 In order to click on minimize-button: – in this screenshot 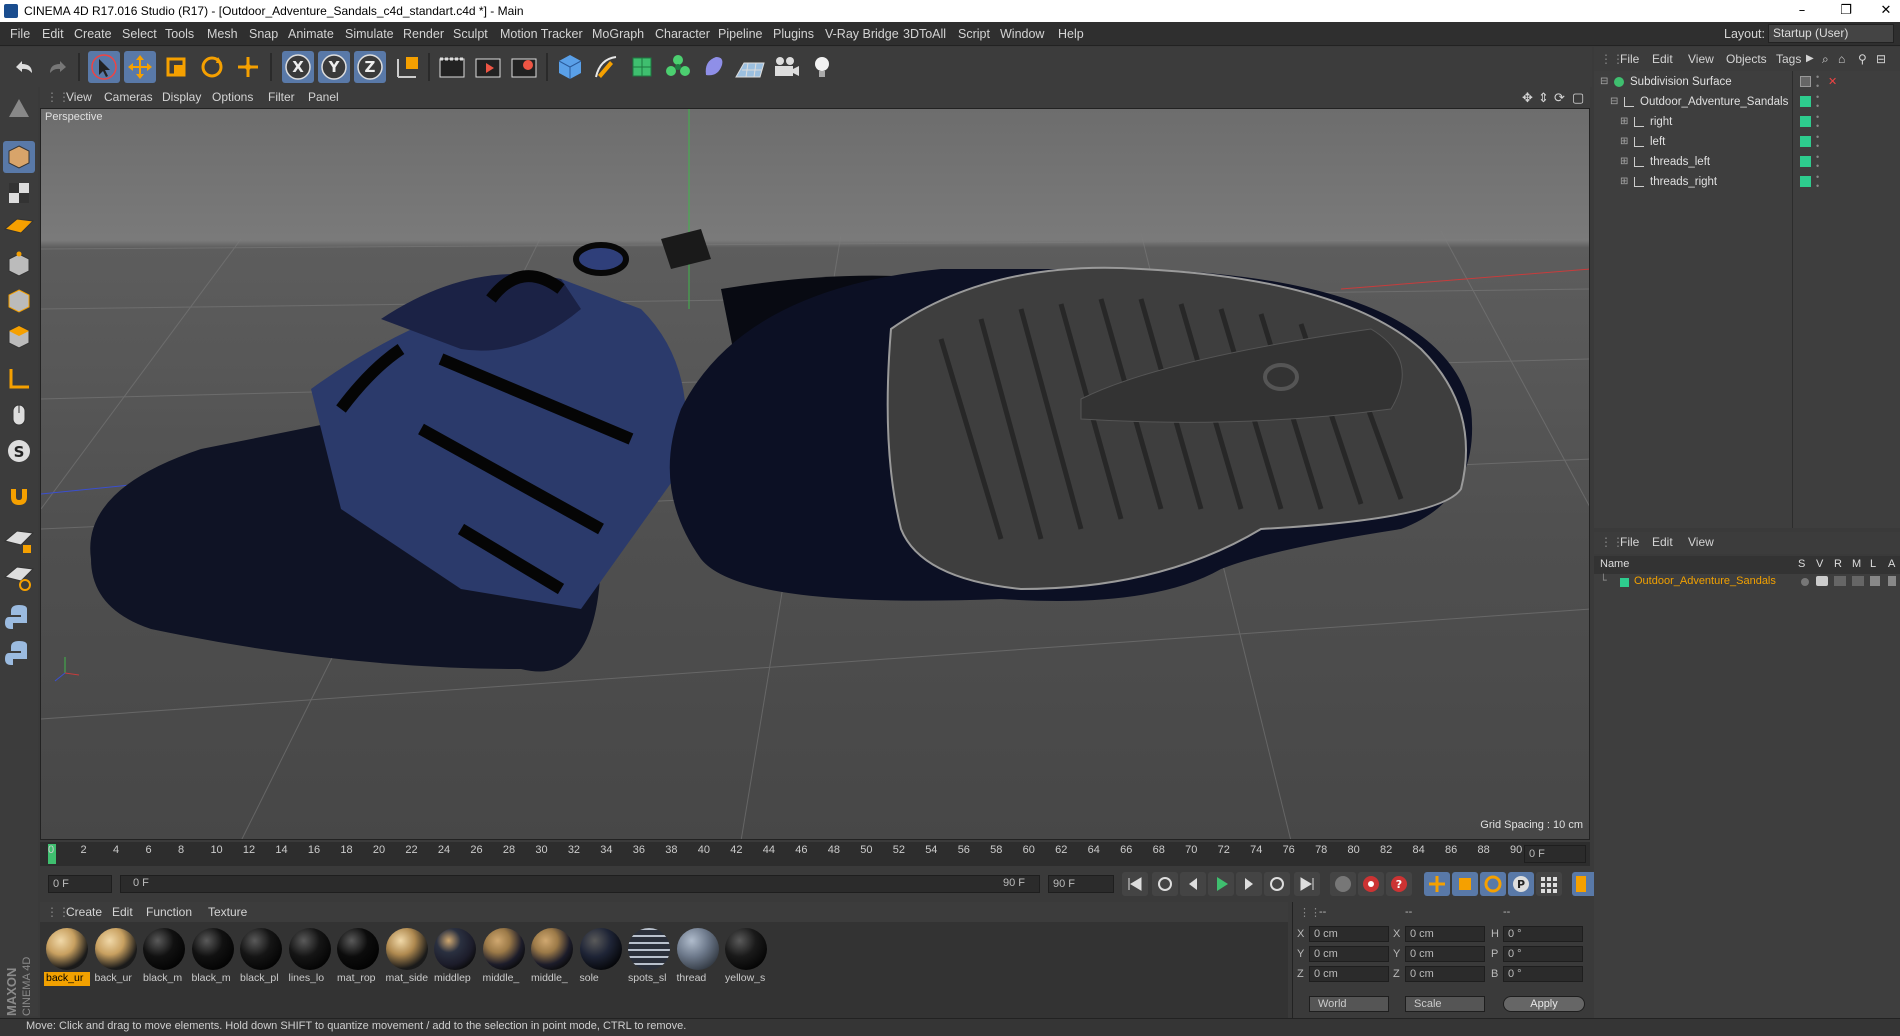, I will do `click(1802, 11)`.